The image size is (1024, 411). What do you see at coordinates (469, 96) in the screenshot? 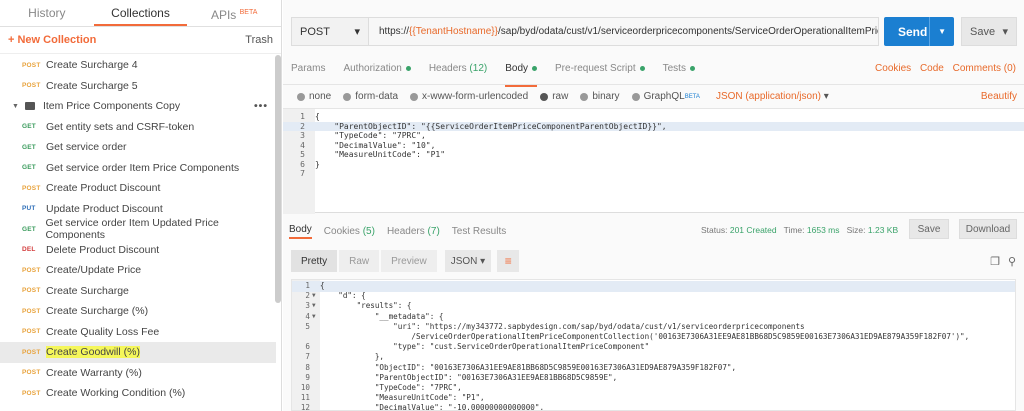
I see `radio-urlencoded: x-www-form-urlencoded` at bounding box center [469, 96].